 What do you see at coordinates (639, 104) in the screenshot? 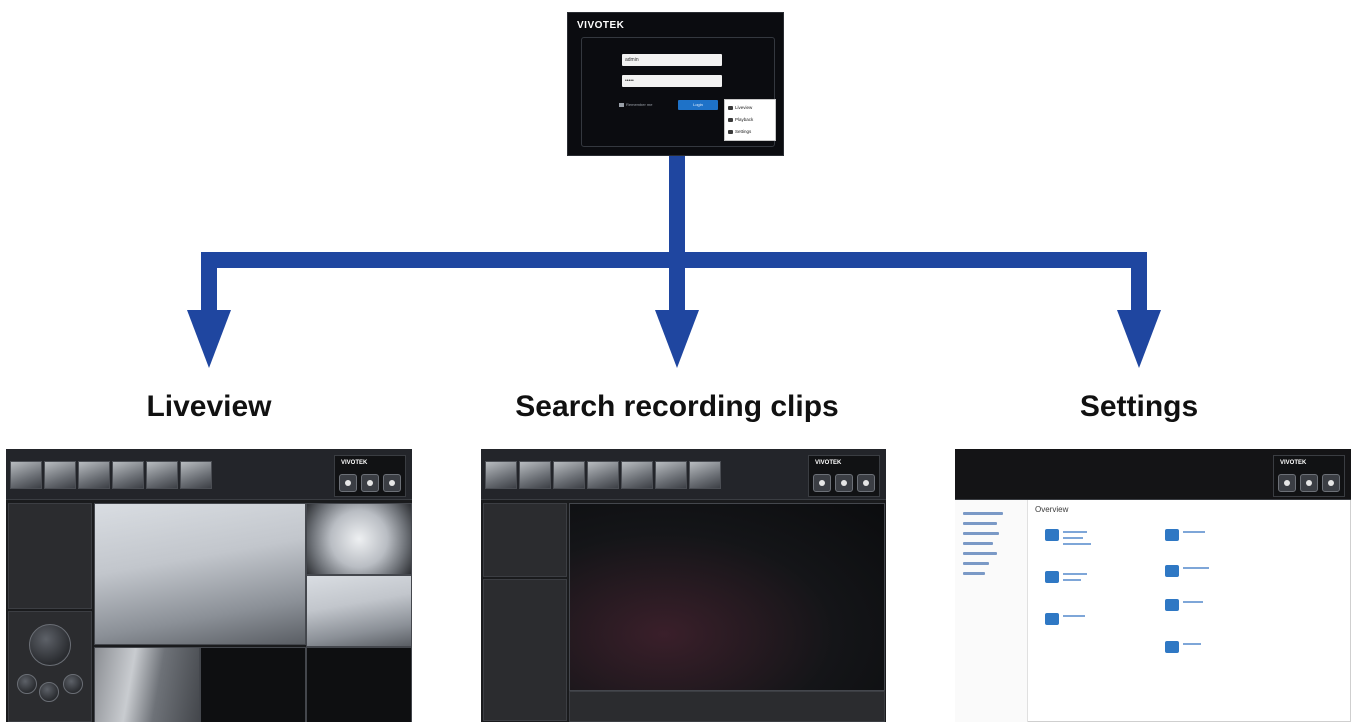
I see `remember-me-label: Remember me` at bounding box center [639, 104].